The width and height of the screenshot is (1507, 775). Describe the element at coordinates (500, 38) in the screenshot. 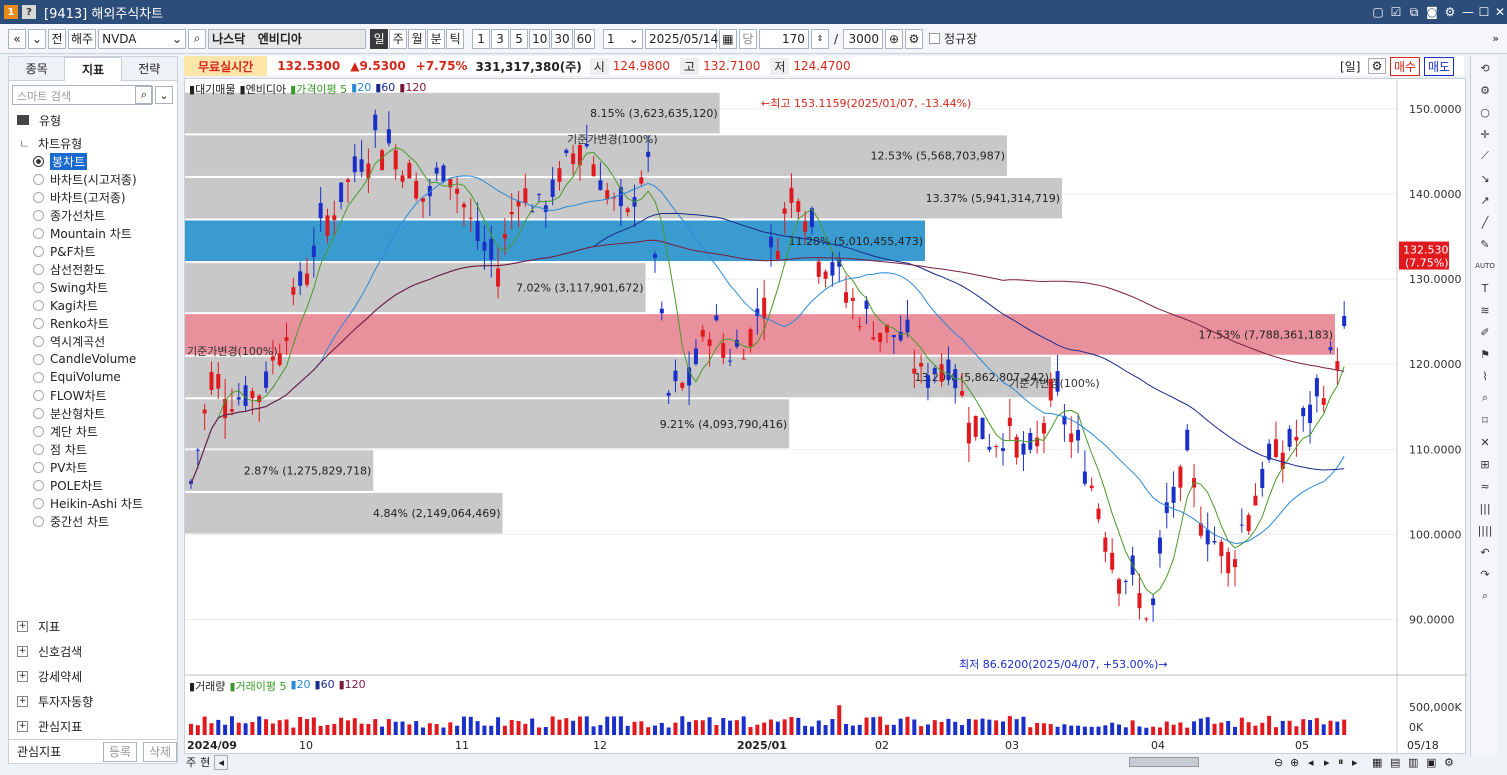

I see `interval-button: 3` at that location.